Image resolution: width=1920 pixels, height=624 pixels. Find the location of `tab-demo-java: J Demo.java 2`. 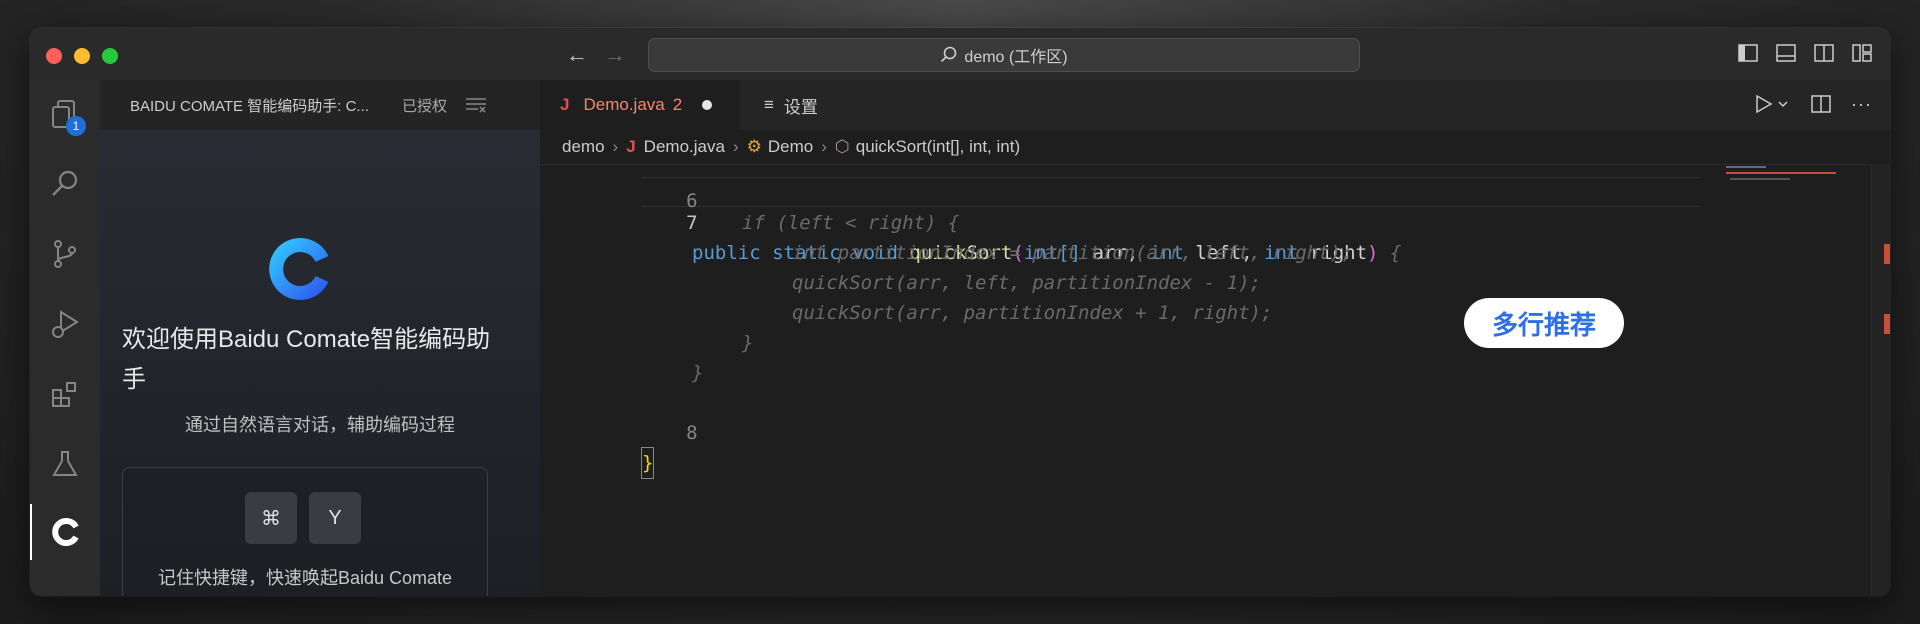

tab-demo-java: J Demo.java 2 is located at coordinates (640, 105).